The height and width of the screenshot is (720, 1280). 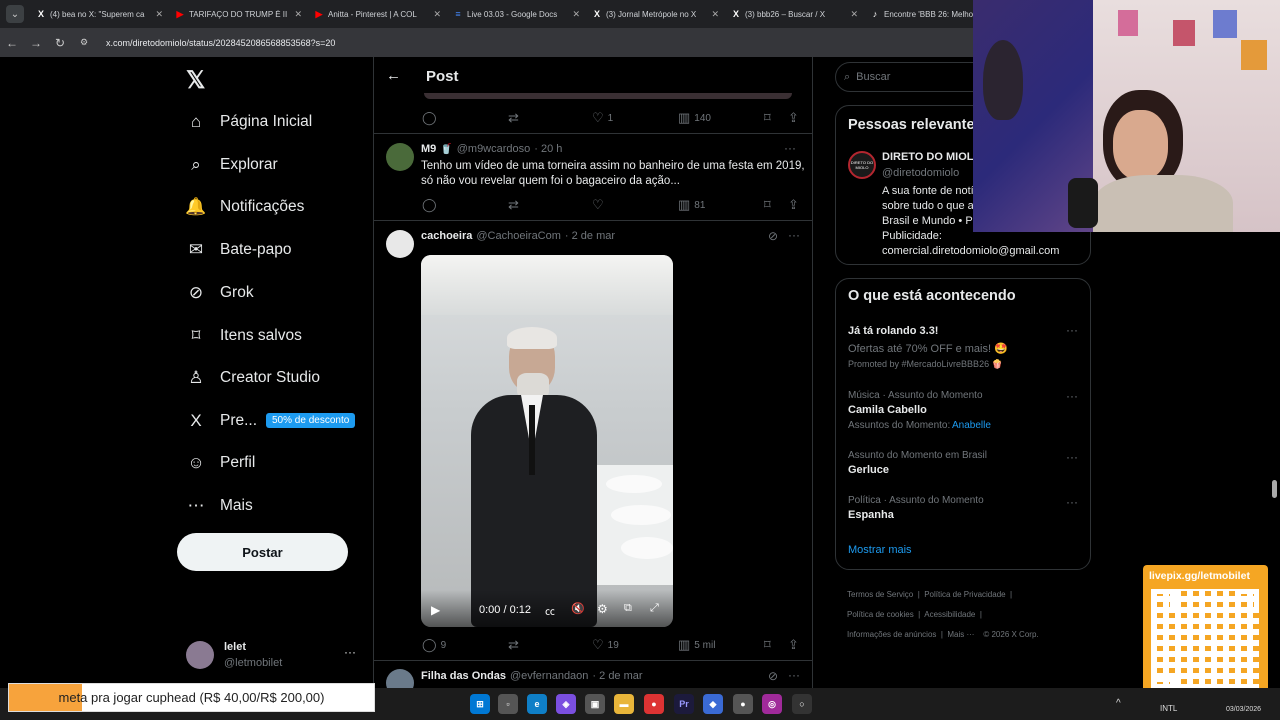 I want to click on back-icon: ←, so click(x=12, y=43).